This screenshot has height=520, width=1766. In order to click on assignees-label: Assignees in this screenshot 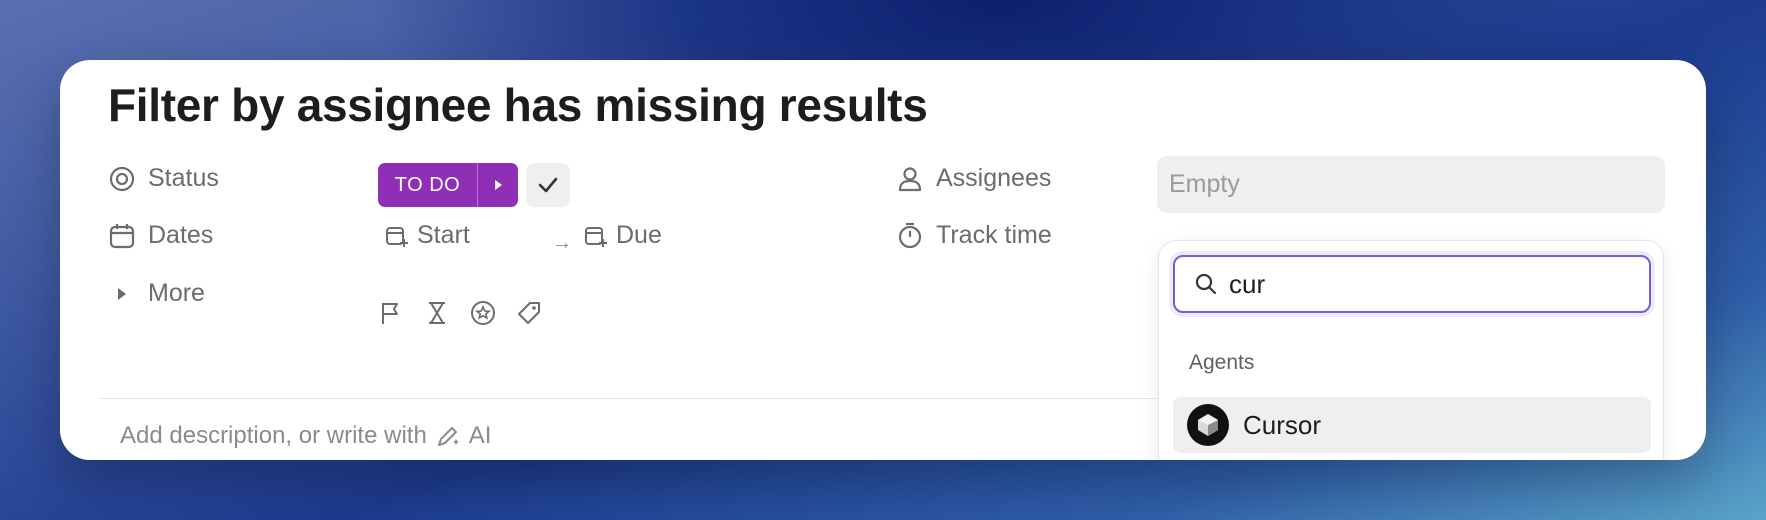, I will do `click(994, 178)`.